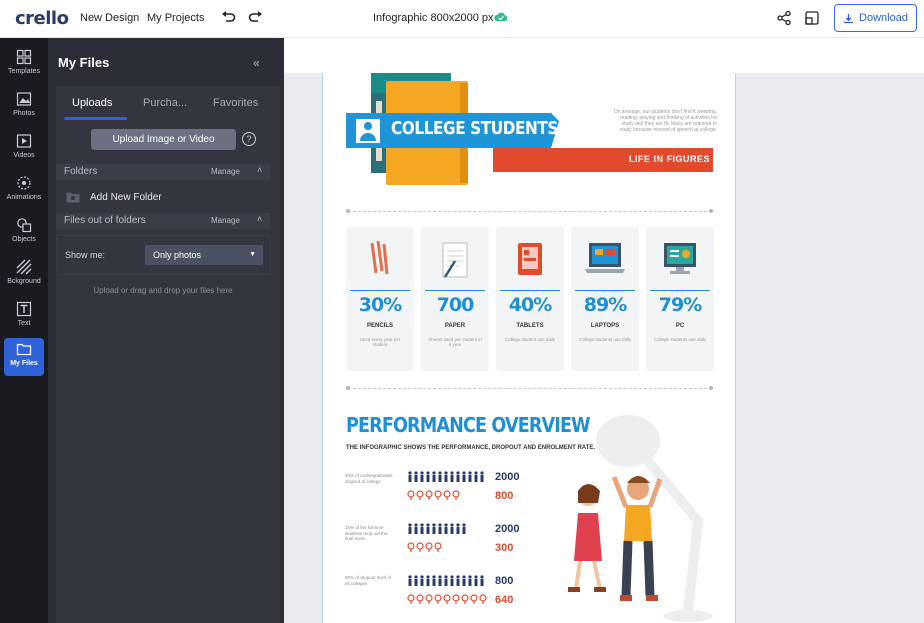 This screenshot has height=623, width=924. Describe the element at coordinates (455, 342) in the screenshot. I see `stat-sub: Sheets used per student in a year` at that location.